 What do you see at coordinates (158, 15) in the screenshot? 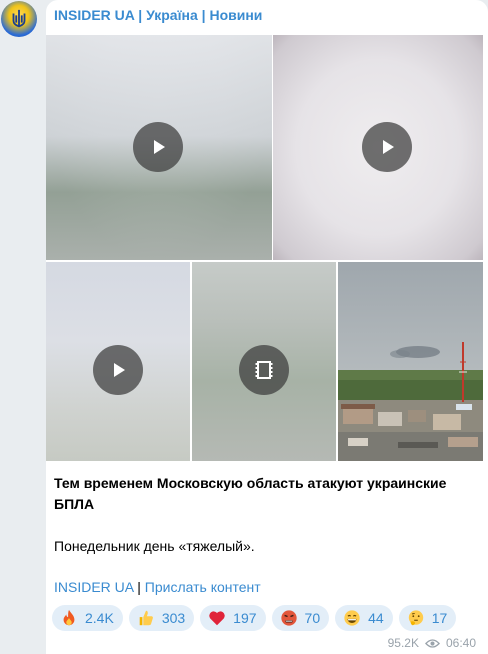
I see `channel-name: INSIDER UA | Україна | Новини` at bounding box center [158, 15].